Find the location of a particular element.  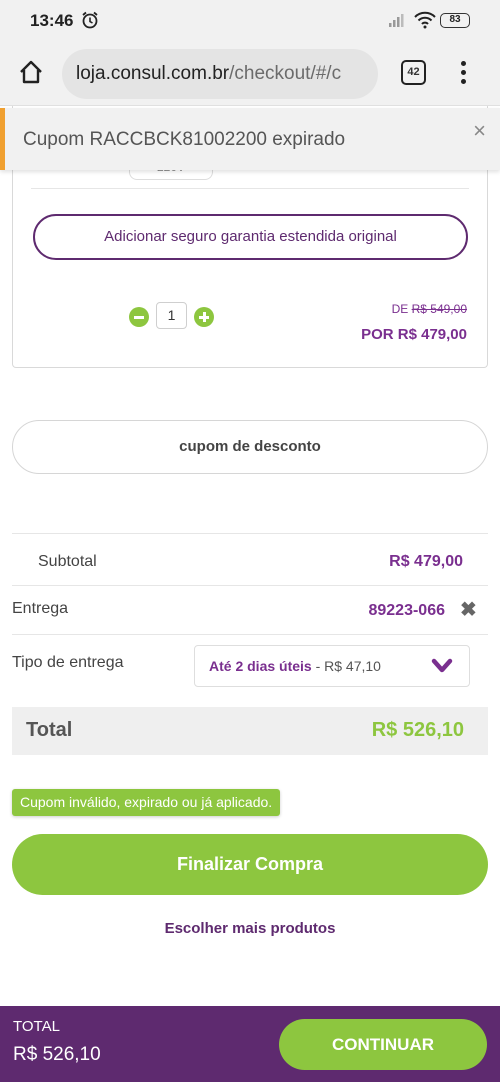

bottom-total-value: R$ 526,10 is located at coordinates (57, 1054).